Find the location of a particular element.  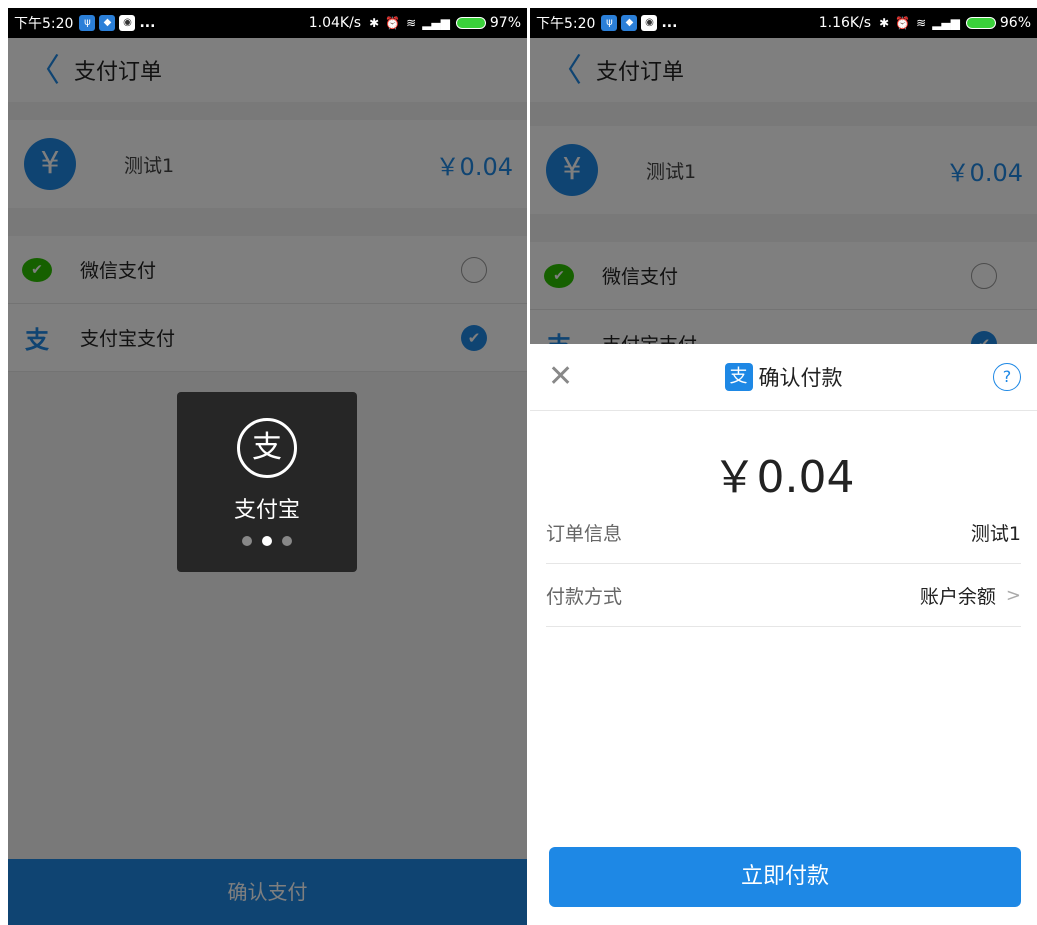

battery-level: 97% is located at coordinates (505, 23).